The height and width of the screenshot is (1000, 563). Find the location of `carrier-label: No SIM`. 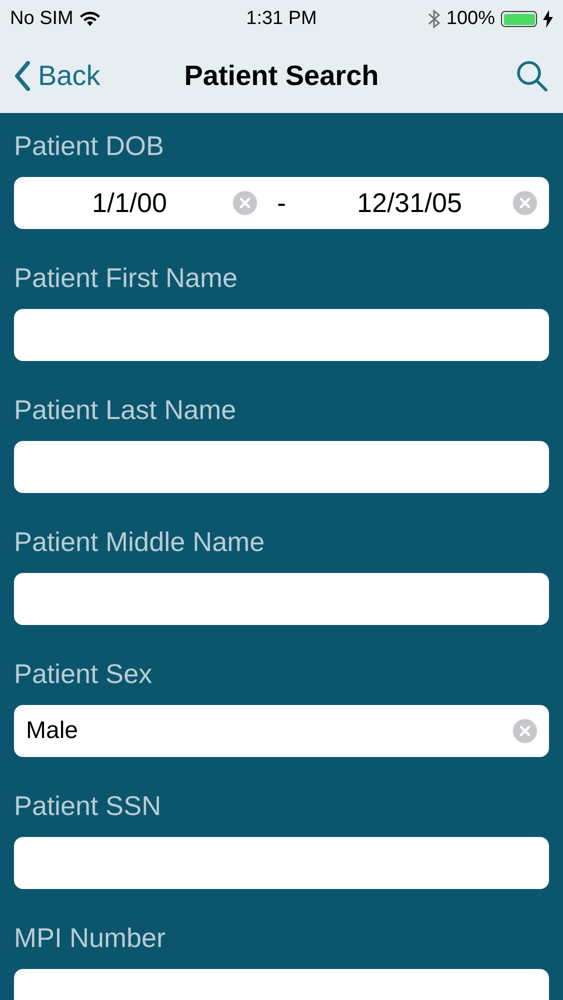

carrier-label: No SIM is located at coordinates (42, 19).